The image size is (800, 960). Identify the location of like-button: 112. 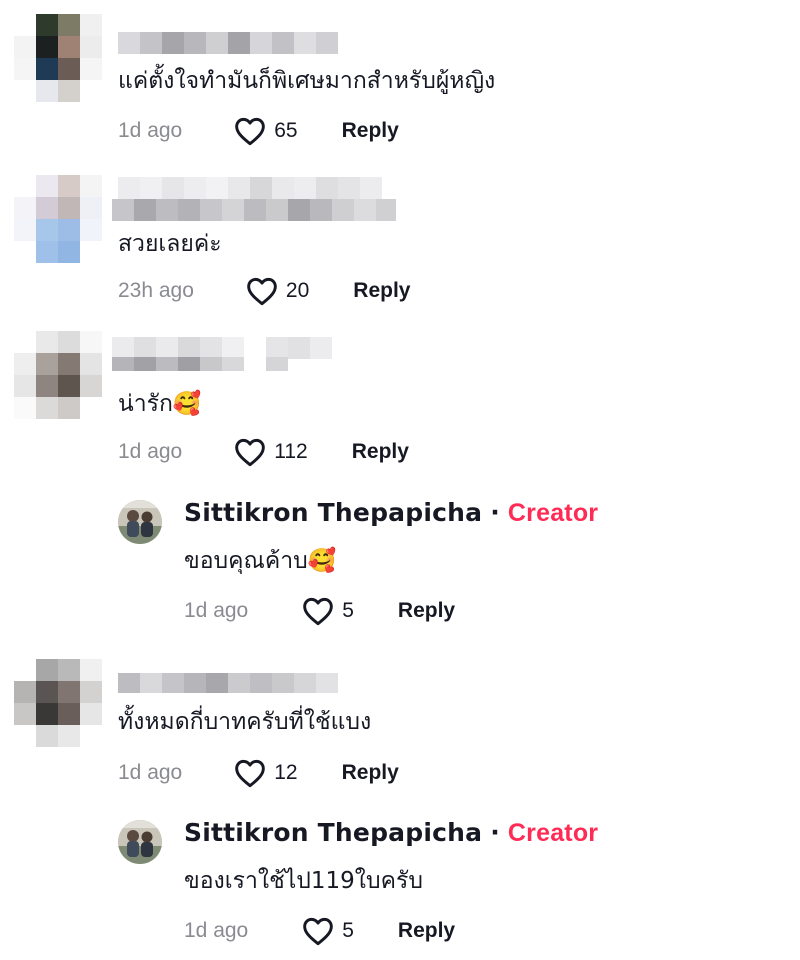
(271, 452).